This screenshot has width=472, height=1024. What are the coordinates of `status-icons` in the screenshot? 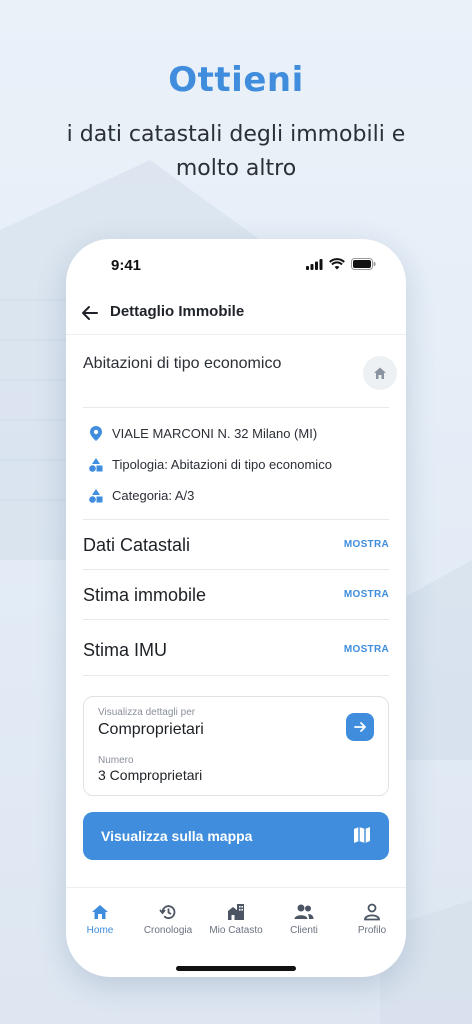 It's located at (341, 264).